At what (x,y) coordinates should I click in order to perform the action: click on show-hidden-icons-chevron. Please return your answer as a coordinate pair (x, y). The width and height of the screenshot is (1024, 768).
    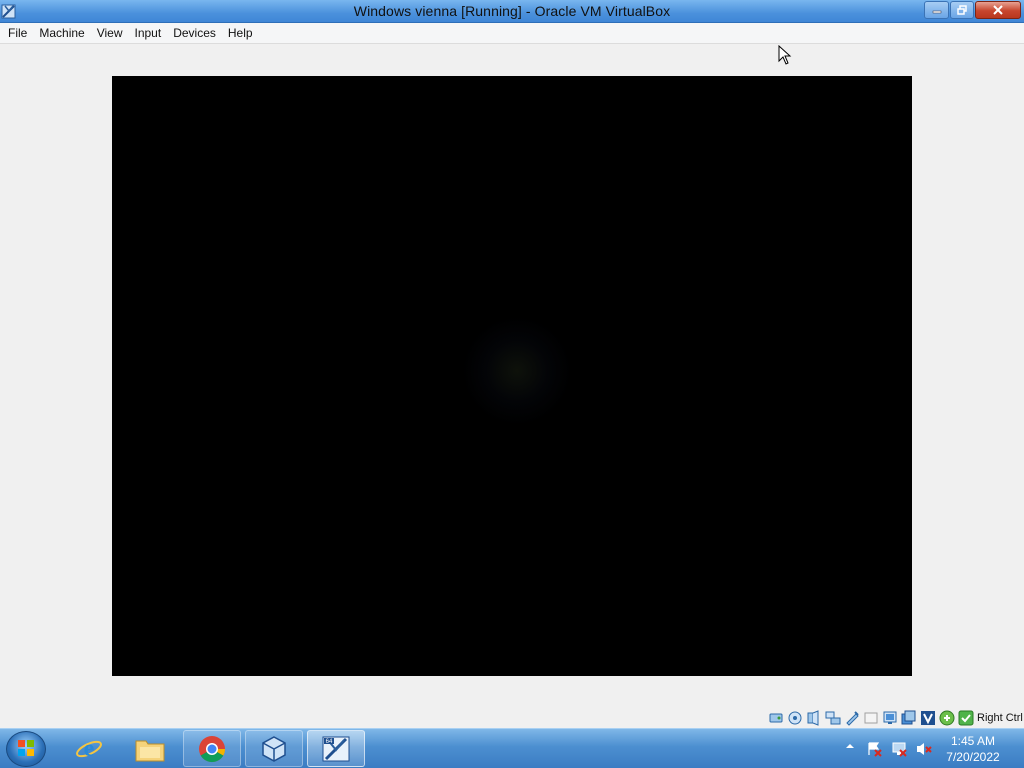
    Looking at the image, I should click on (850, 746).